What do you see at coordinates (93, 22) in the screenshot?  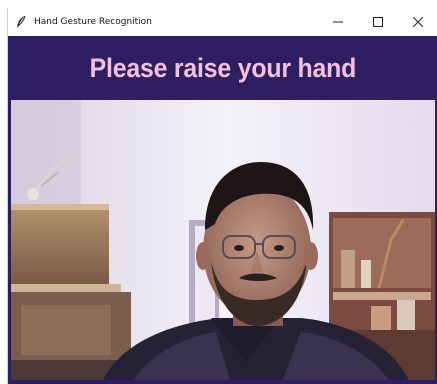 I see `window-title: Hand Gesture Recognition` at bounding box center [93, 22].